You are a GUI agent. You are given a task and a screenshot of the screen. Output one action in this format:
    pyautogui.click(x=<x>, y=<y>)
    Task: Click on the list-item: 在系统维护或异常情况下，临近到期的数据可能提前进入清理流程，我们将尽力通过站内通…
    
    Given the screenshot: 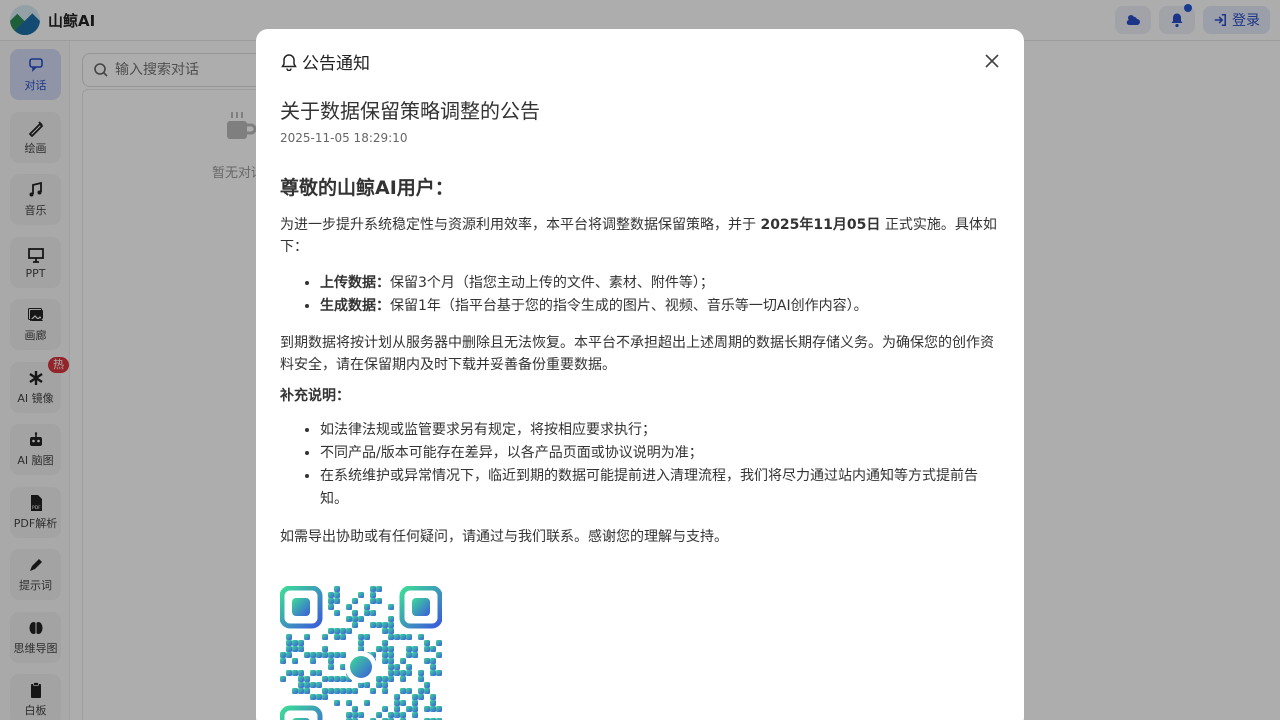 What is the action you would take?
    pyautogui.click(x=661, y=488)
    